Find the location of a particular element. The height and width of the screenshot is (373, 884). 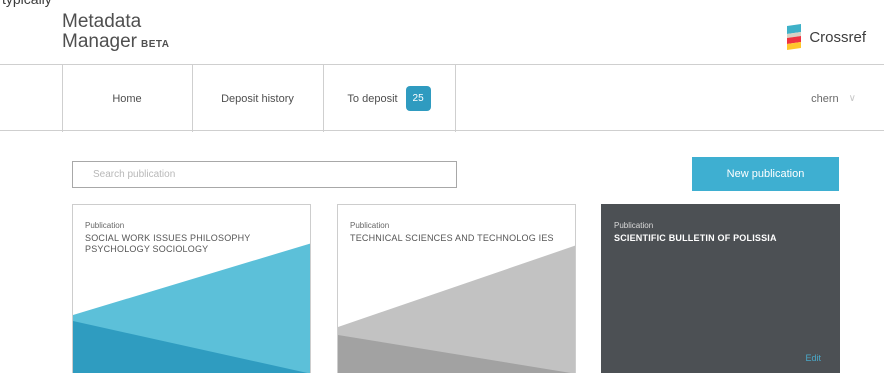

crossref-brand: Crossref is located at coordinates (825, 37).